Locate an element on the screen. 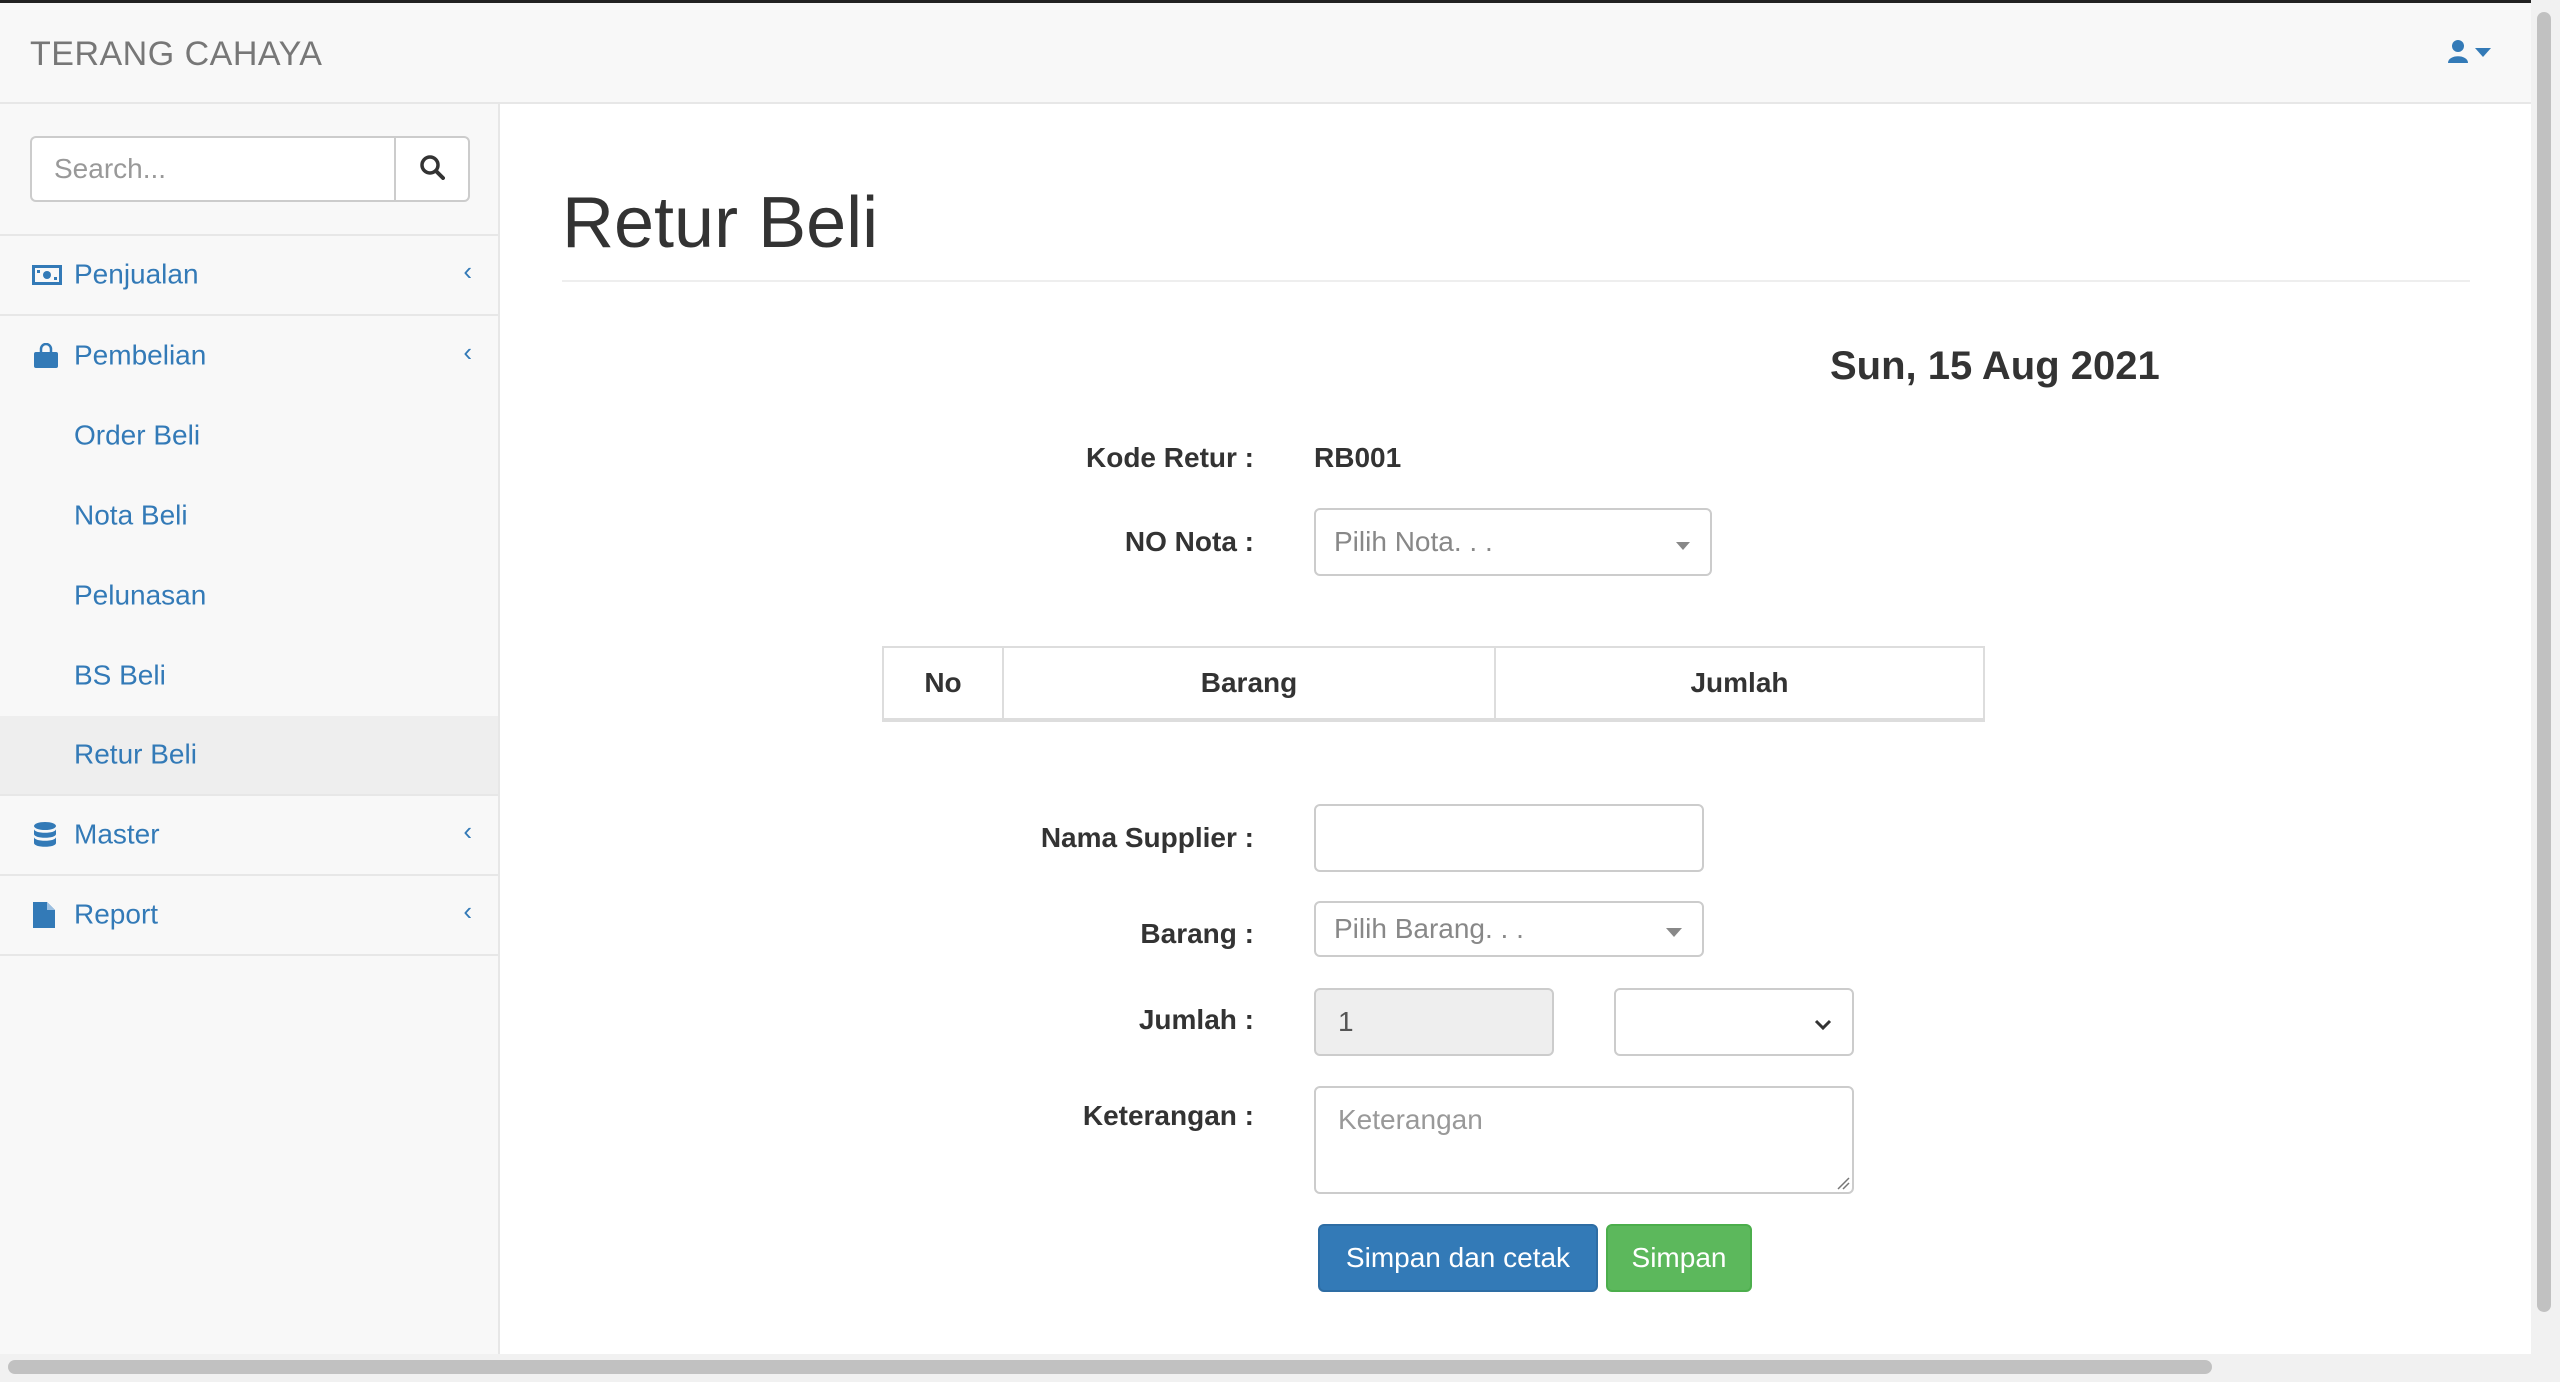  sidebar-item-report: Report ‹ is located at coordinates (249, 916).